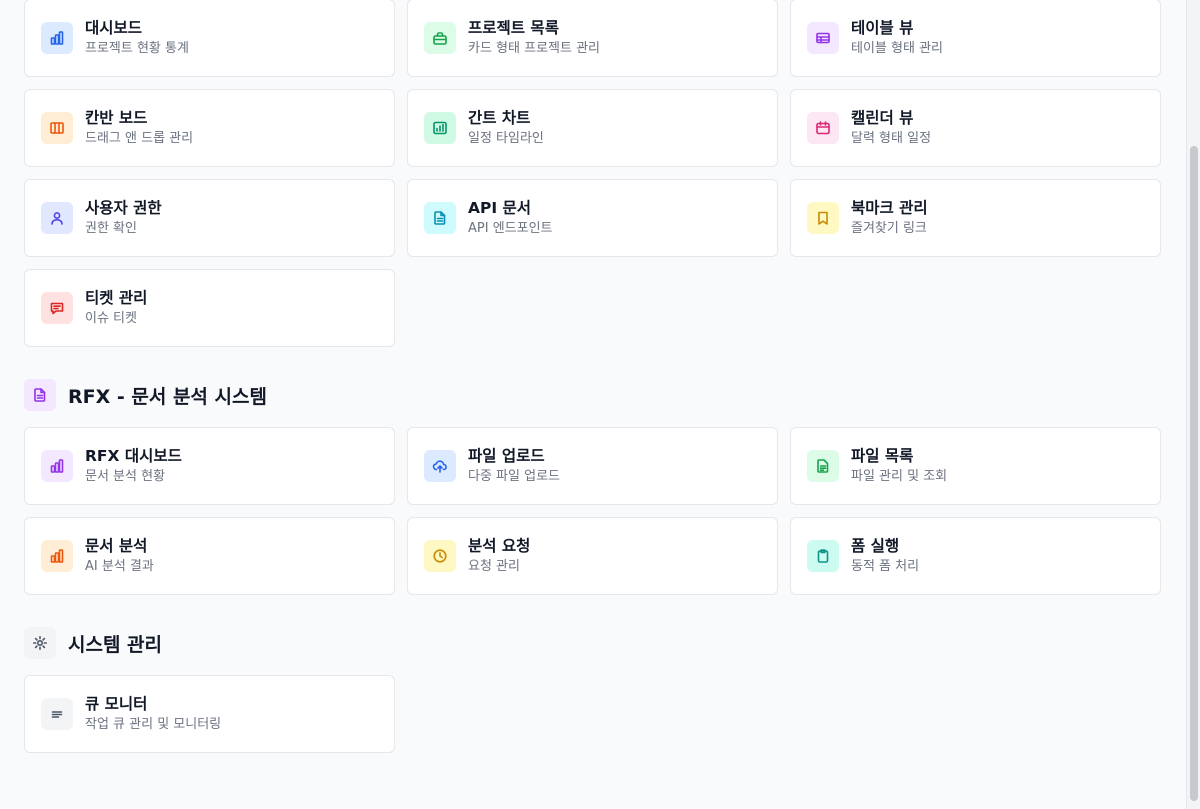 The image size is (1200, 809). Describe the element at coordinates (209, 128) in the screenshot. I see `card-kanban-board: 칸반 보드드래그 앤 드롭 관리` at that location.